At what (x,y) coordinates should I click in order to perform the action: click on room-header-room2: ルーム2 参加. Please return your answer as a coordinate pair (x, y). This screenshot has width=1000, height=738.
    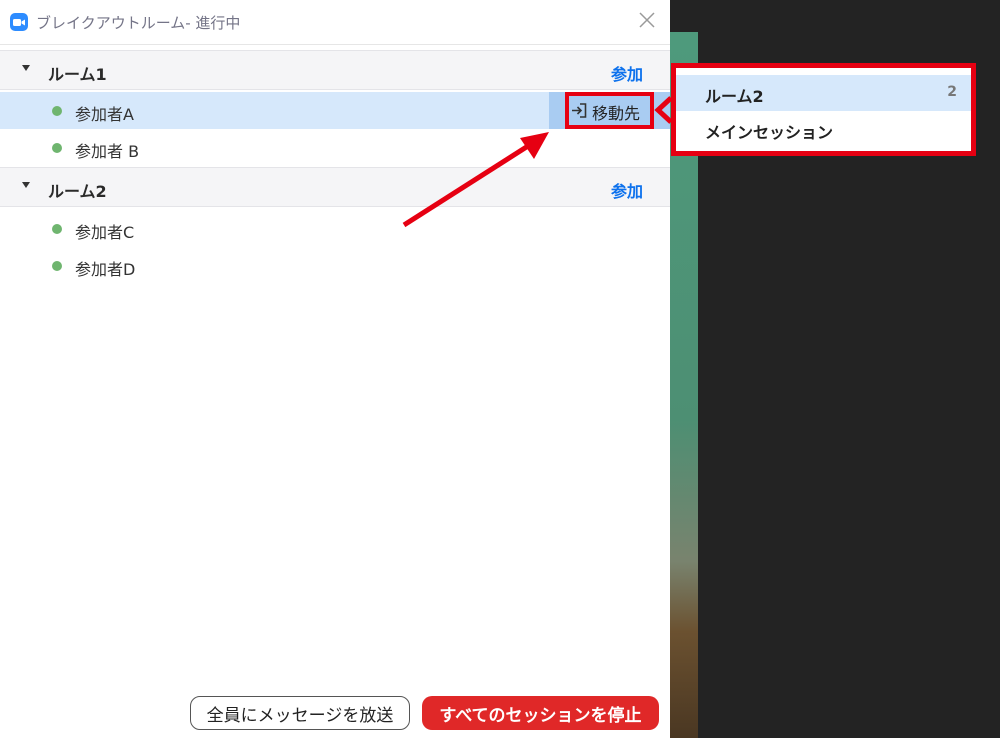
    Looking at the image, I should click on (335, 187).